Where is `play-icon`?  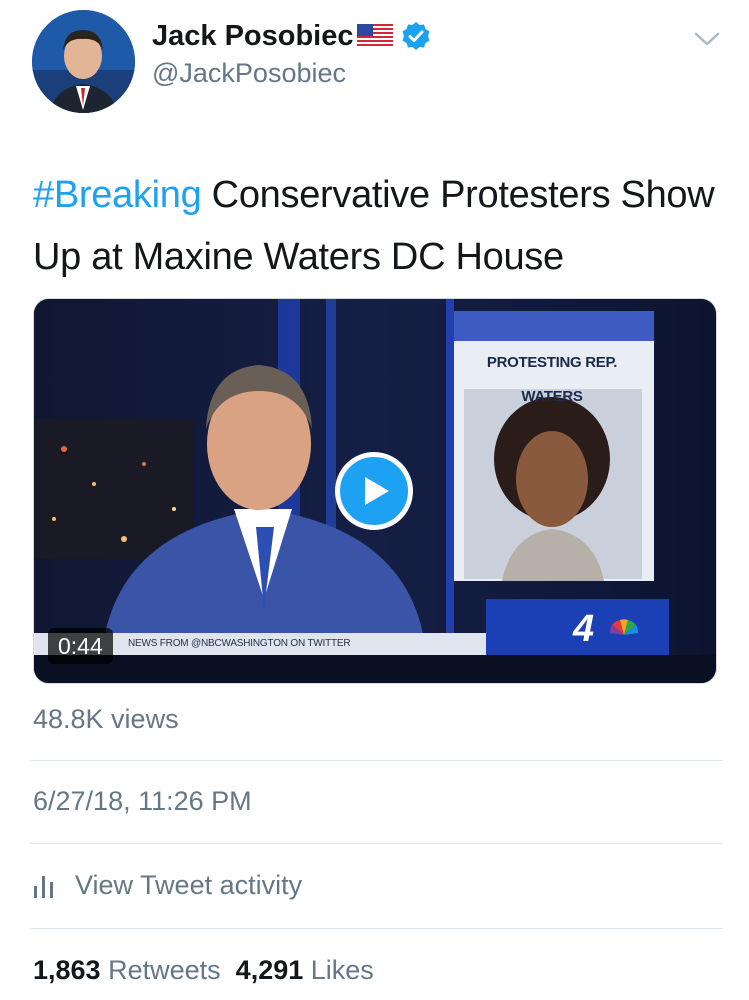 play-icon is located at coordinates (377, 491).